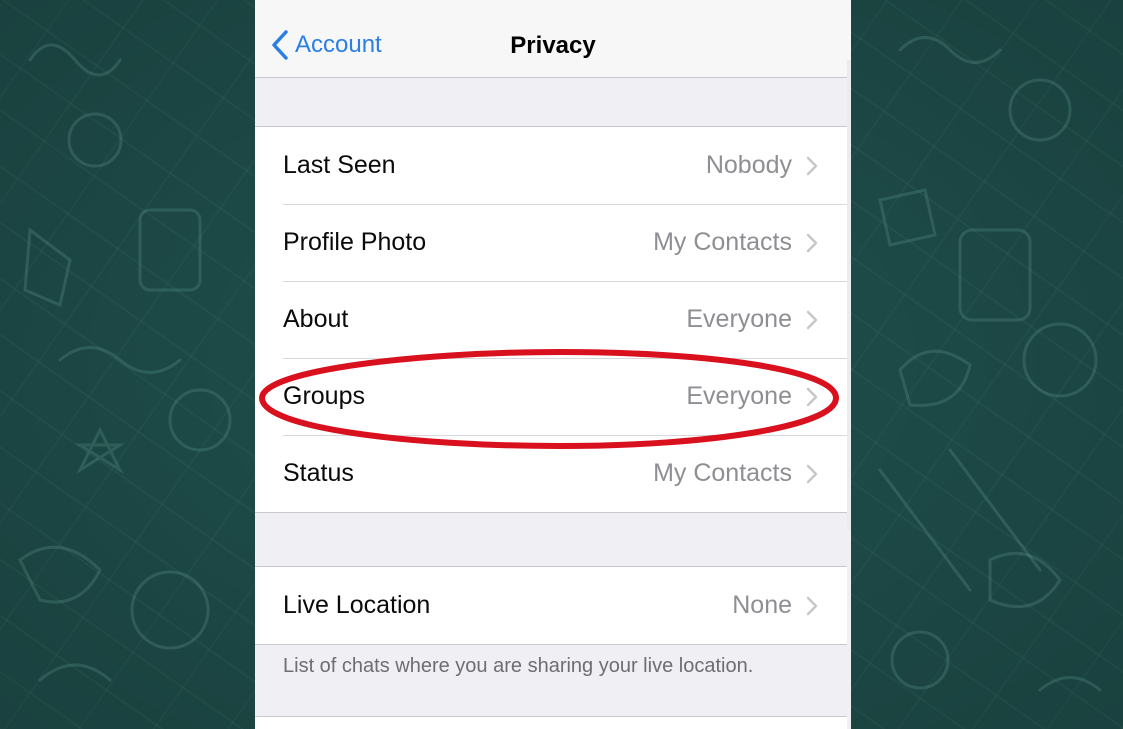 The width and height of the screenshot is (1123, 729). Describe the element at coordinates (748, 165) in the screenshot. I see `row-value: Nobody` at that location.